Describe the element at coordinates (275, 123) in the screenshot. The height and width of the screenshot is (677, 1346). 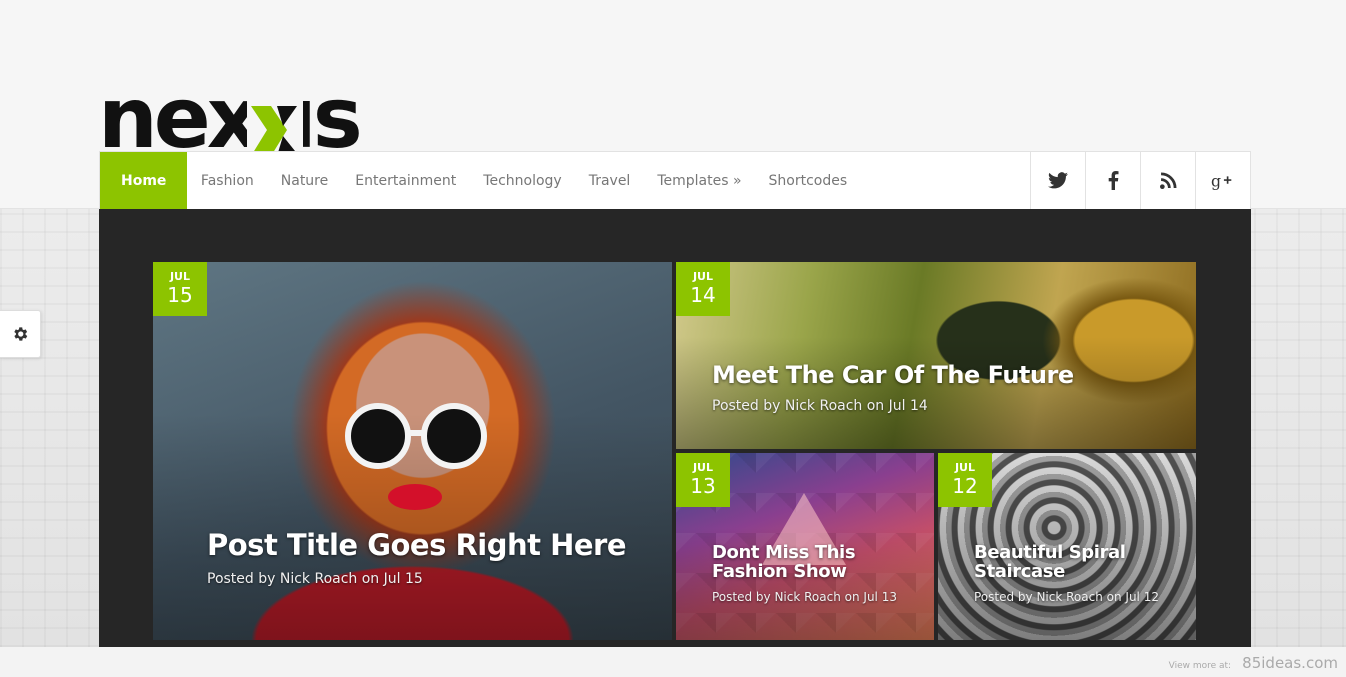
I see `logo-x-accent` at that location.